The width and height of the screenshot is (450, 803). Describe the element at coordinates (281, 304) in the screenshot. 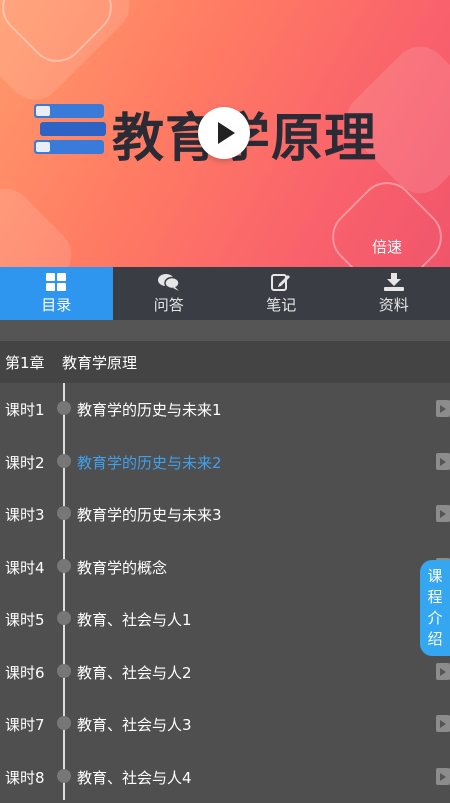

I see `tab-label: 笔记` at that location.